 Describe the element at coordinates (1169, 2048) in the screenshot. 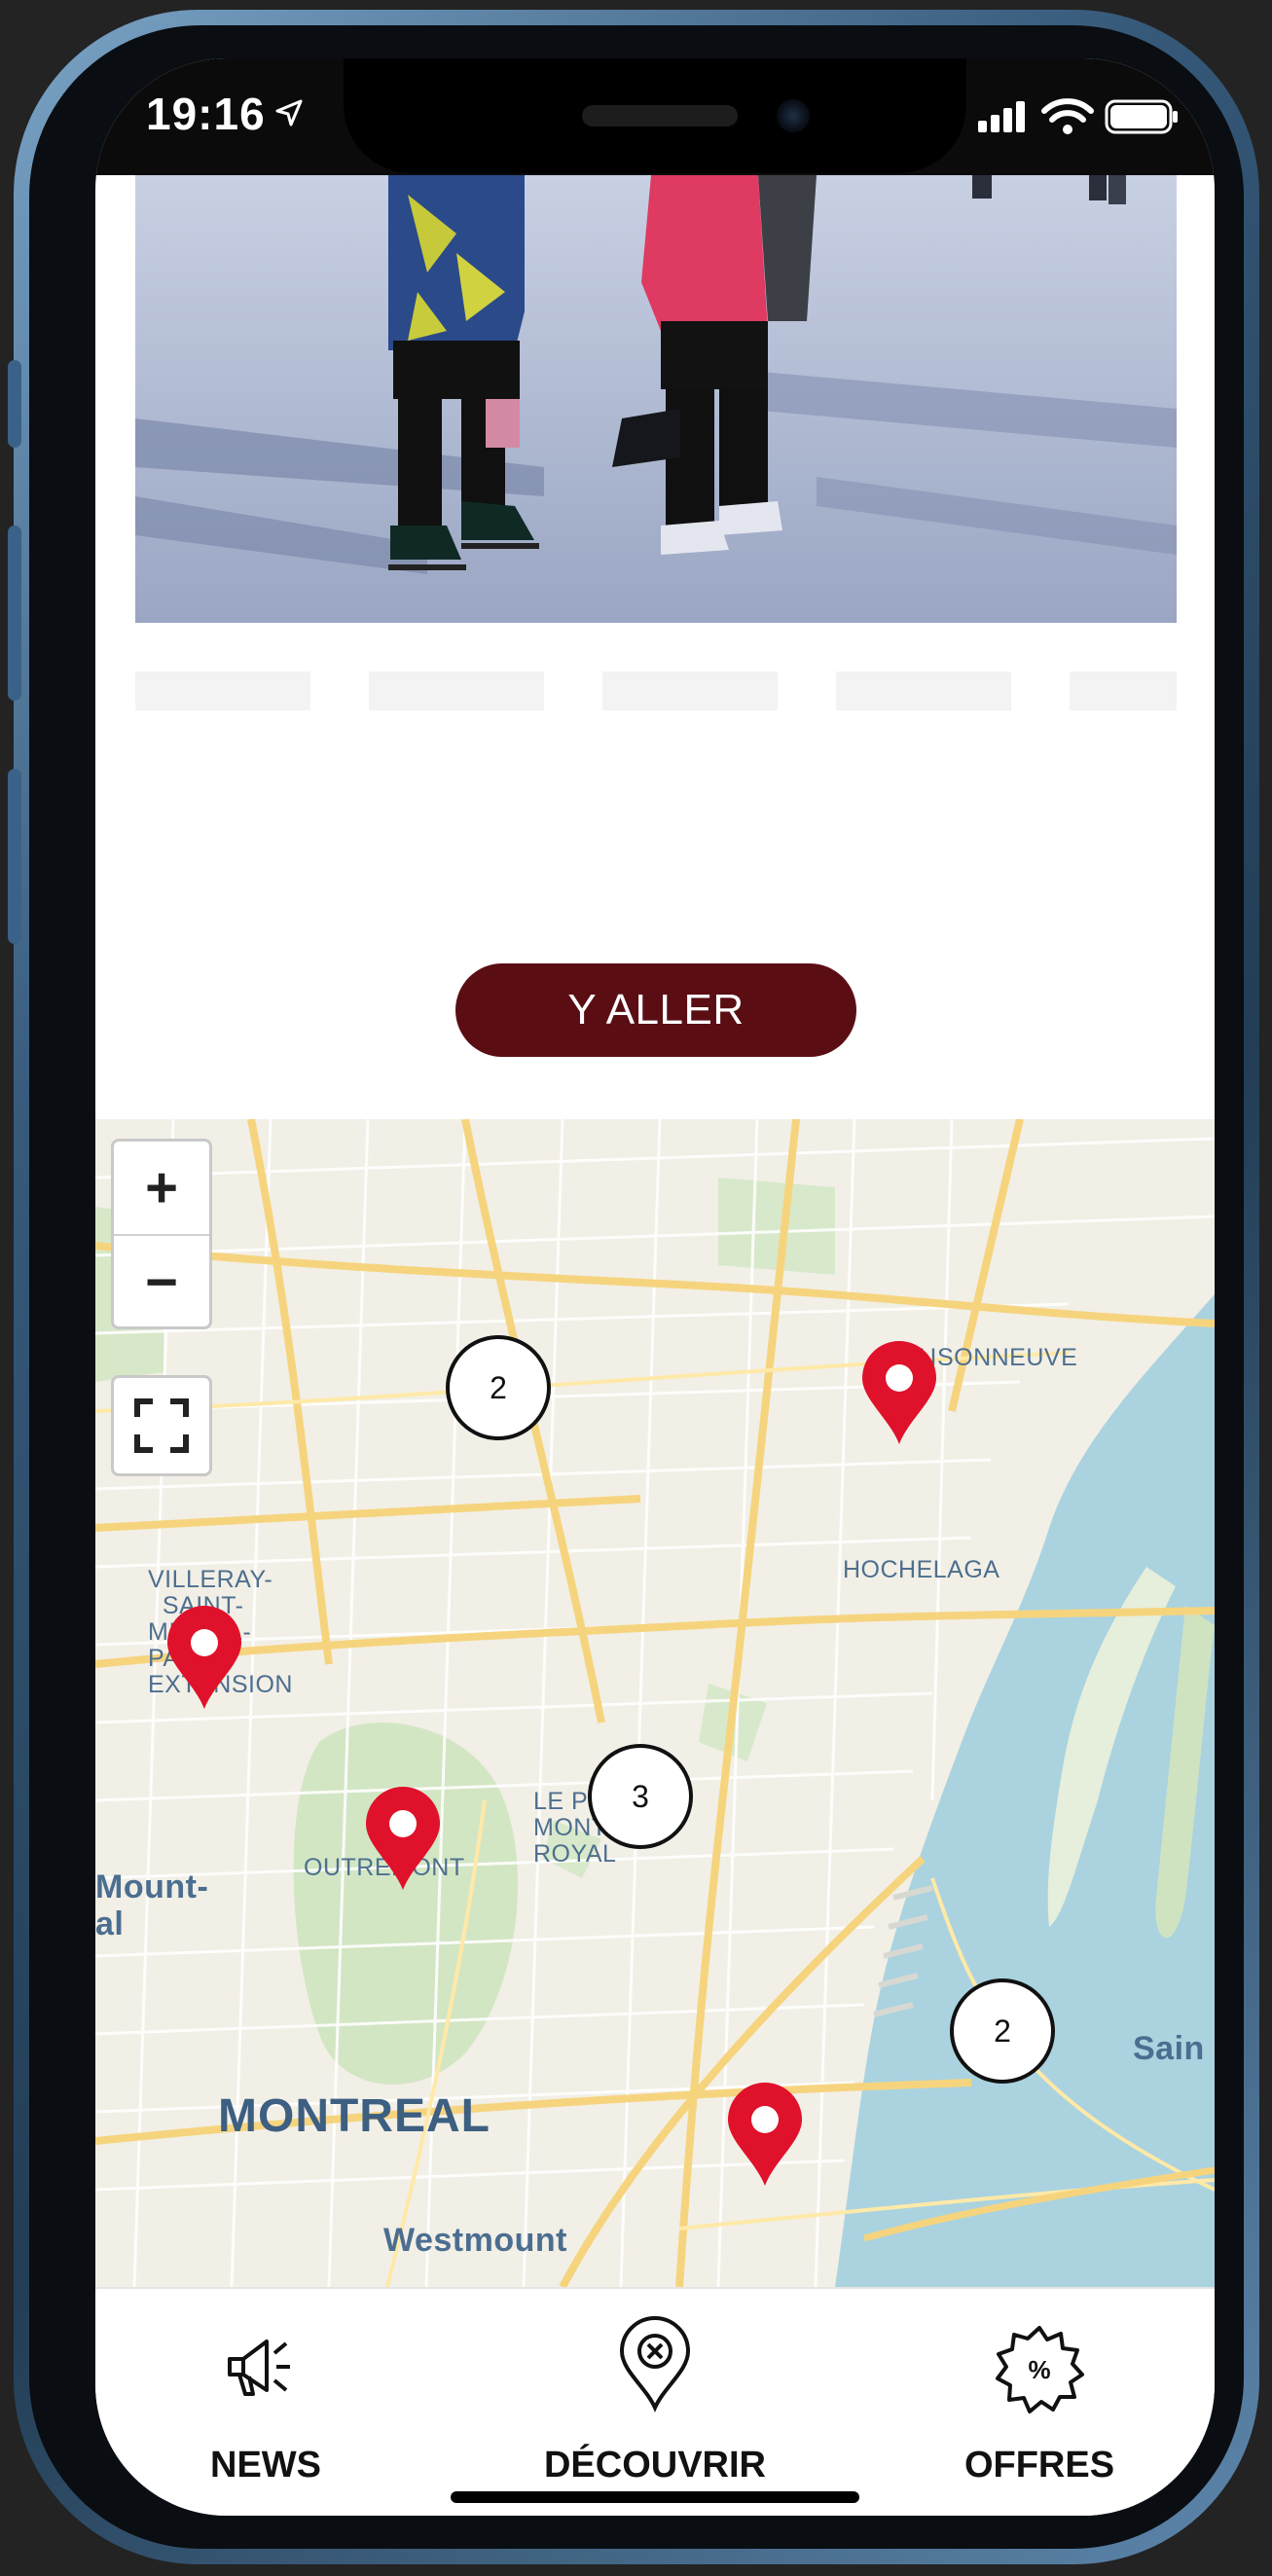

I see `map-label-saint: Sain` at that location.